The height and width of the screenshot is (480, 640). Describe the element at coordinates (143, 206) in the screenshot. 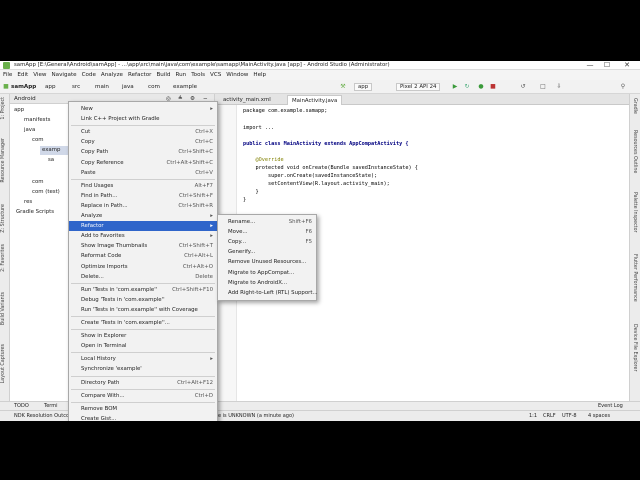

I see `menu-item-replace-in-path: Replace in Path... Ctrl+Shift+R` at that location.